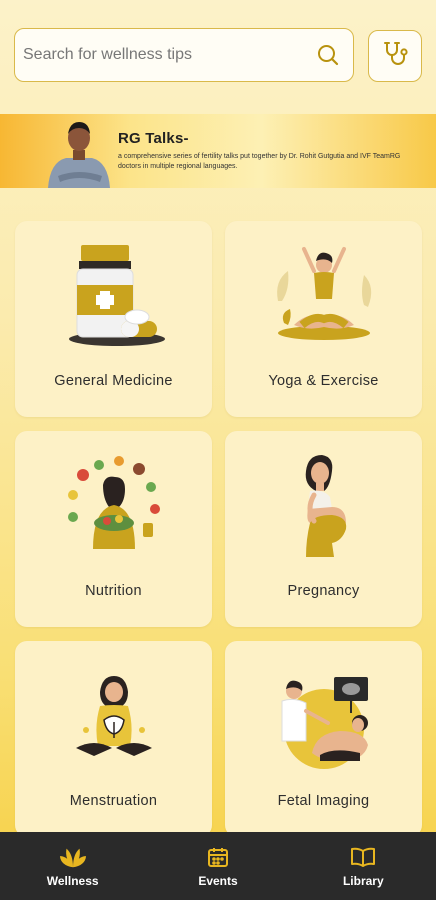 This screenshot has width=436, height=900. What do you see at coordinates (113, 381) in the screenshot?
I see `category-label: General Medicine` at bounding box center [113, 381].